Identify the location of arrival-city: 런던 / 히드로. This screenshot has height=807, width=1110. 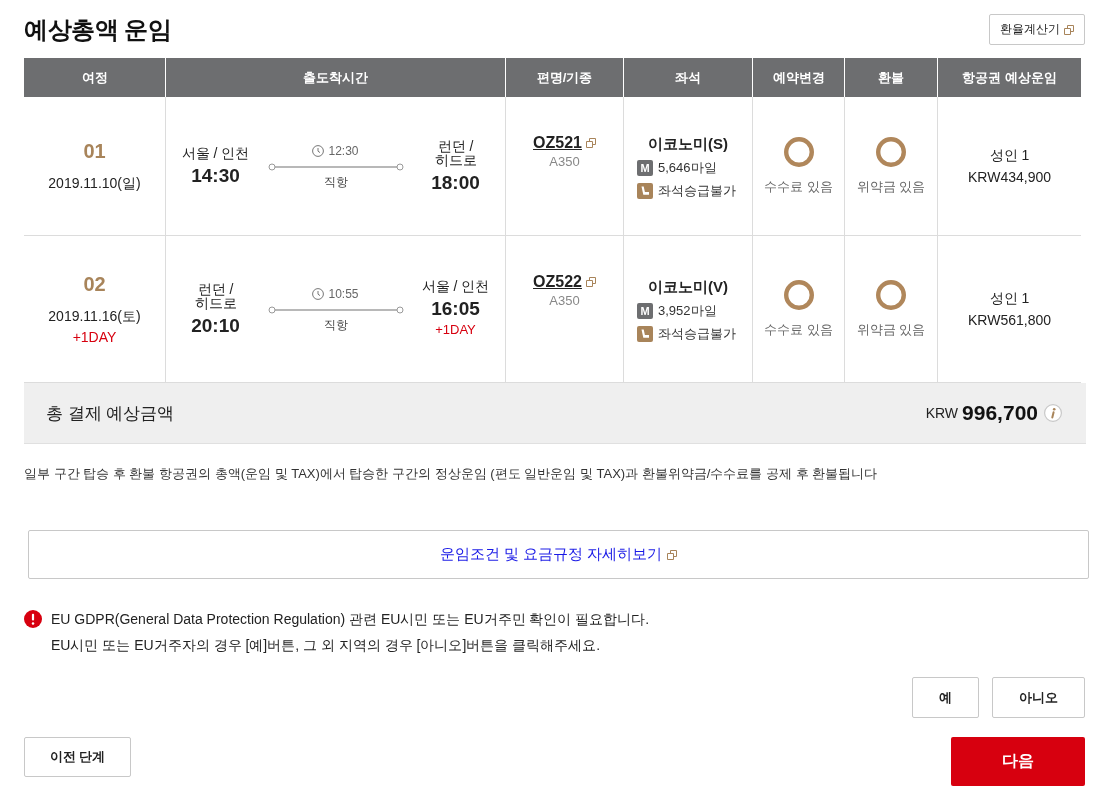
(455, 152).